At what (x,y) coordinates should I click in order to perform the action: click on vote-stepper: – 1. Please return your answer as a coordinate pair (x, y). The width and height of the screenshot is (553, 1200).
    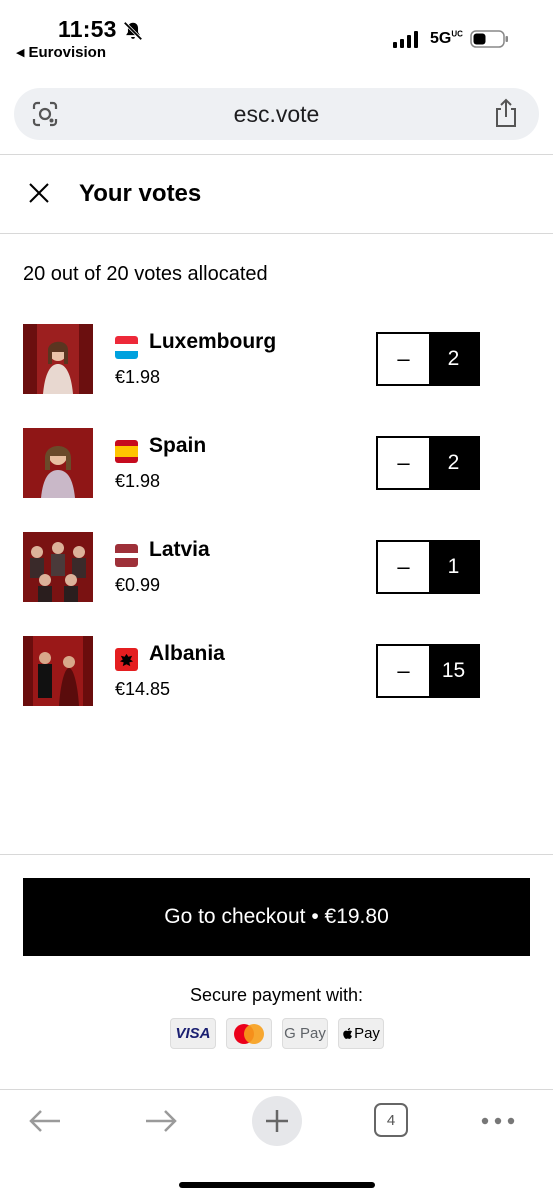
    Looking at the image, I should click on (428, 567).